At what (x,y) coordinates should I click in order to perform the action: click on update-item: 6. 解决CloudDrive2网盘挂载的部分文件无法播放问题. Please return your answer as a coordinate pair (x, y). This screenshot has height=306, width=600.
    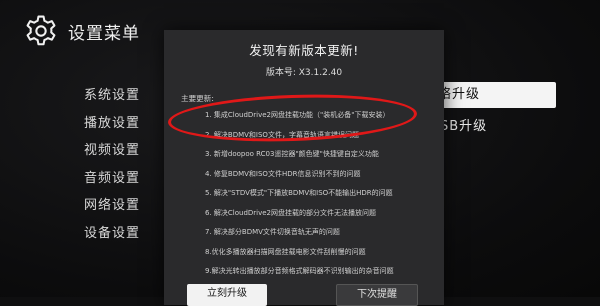
    Looking at the image, I should click on (291, 212).